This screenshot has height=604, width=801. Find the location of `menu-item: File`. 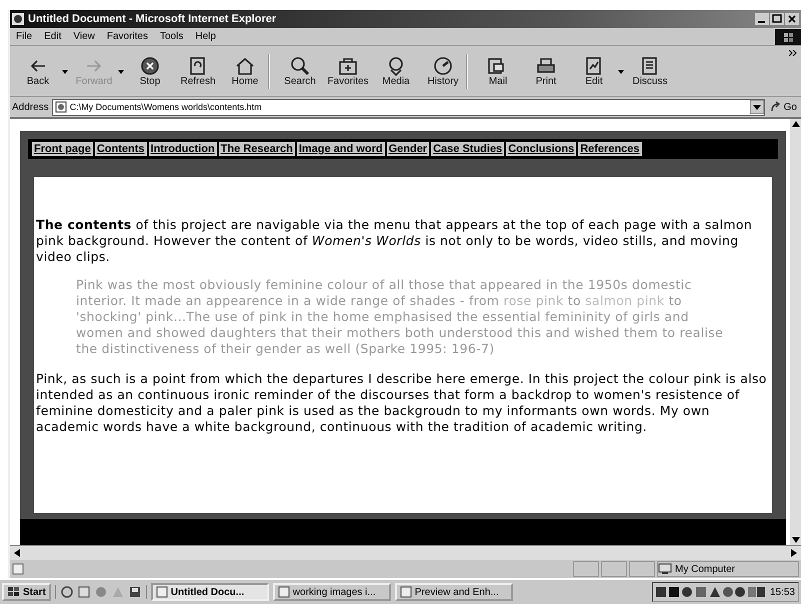

menu-item: File is located at coordinates (24, 36).